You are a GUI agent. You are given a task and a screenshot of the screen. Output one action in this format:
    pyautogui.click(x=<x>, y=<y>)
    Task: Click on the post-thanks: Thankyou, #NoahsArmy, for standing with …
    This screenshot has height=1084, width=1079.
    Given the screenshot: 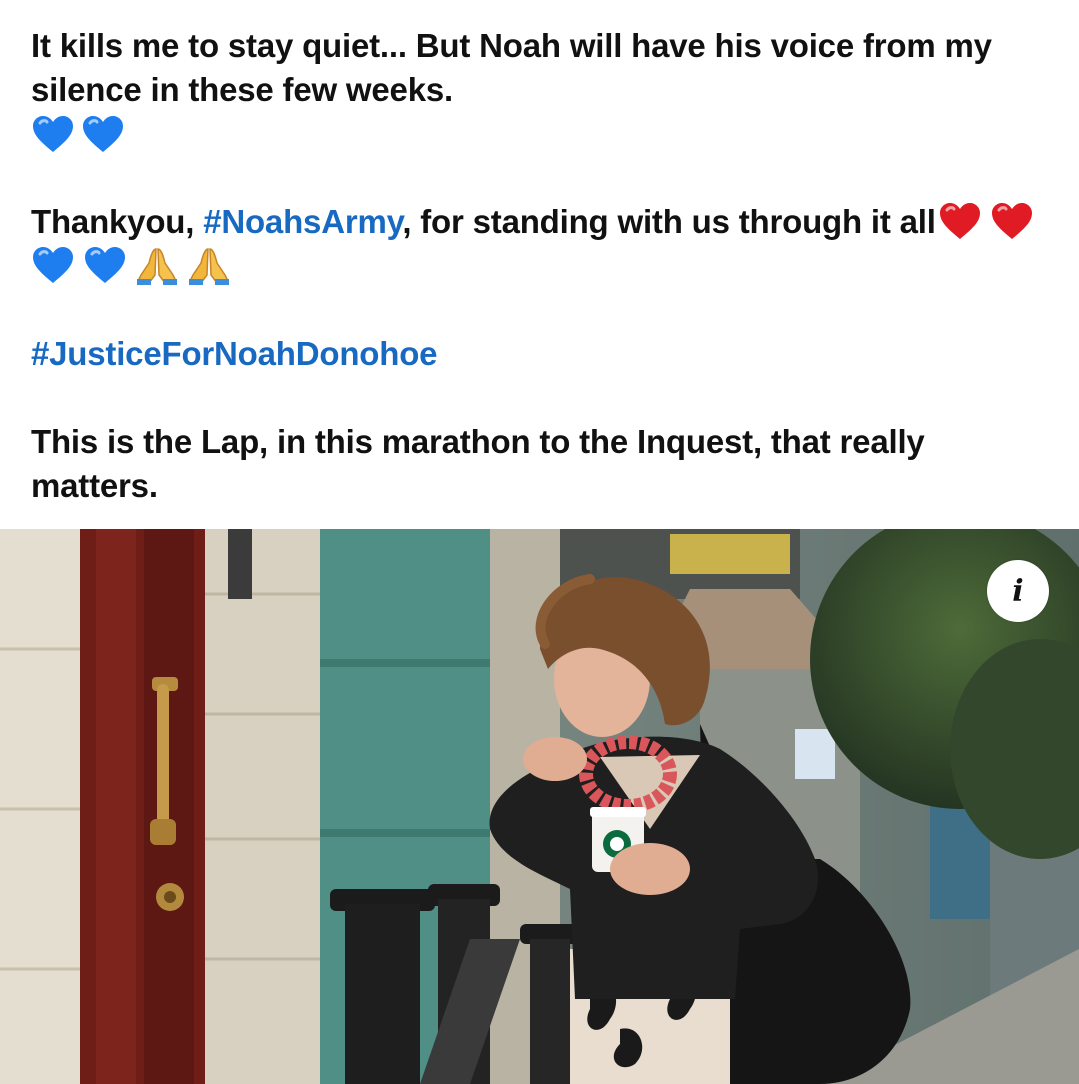 What is the action you would take?
    pyautogui.click(x=541, y=244)
    